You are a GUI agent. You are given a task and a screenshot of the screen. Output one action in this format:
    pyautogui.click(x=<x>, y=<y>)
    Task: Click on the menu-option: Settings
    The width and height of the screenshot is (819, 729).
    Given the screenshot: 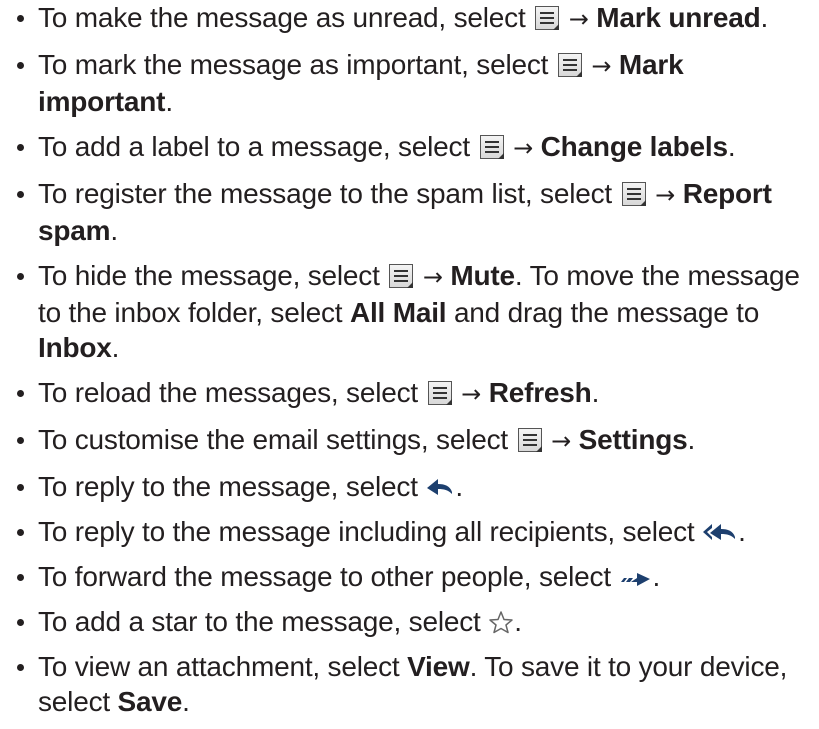 What is the action you would take?
    pyautogui.click(x=633, y=439)
    